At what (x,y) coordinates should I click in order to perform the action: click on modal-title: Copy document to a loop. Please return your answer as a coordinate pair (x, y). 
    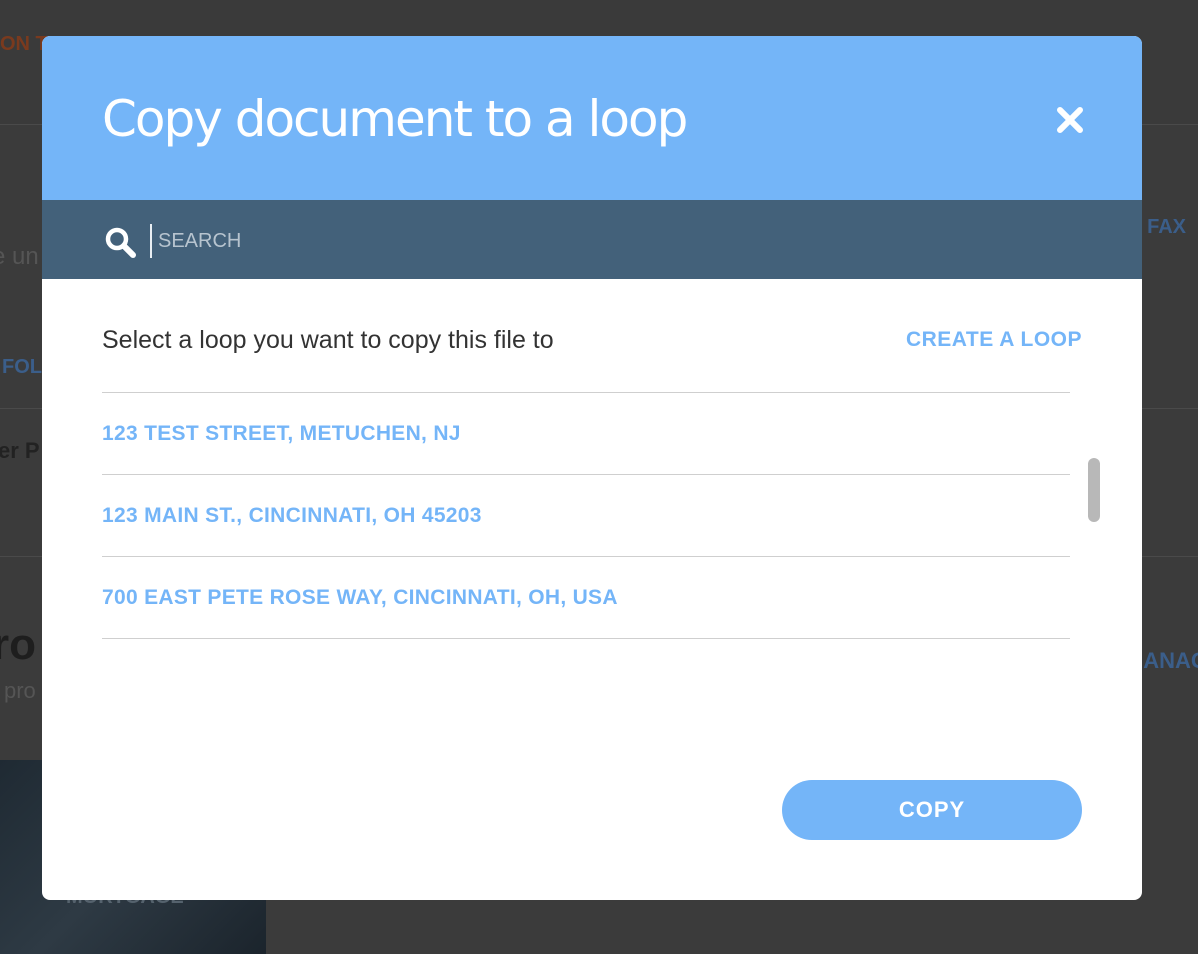
    Looking at the image, I should click on (395, 119).